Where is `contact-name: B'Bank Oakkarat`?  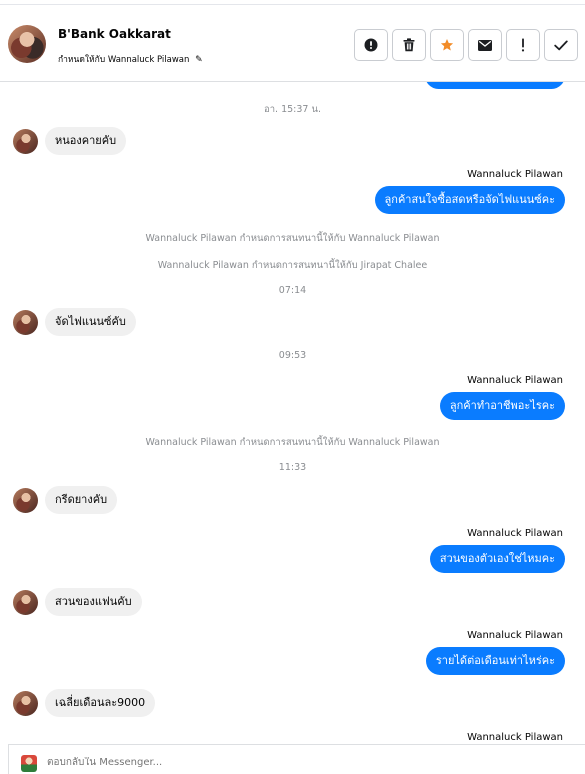 contact-name: B'Bank Oakkarat is located at coordinates (114, 34).